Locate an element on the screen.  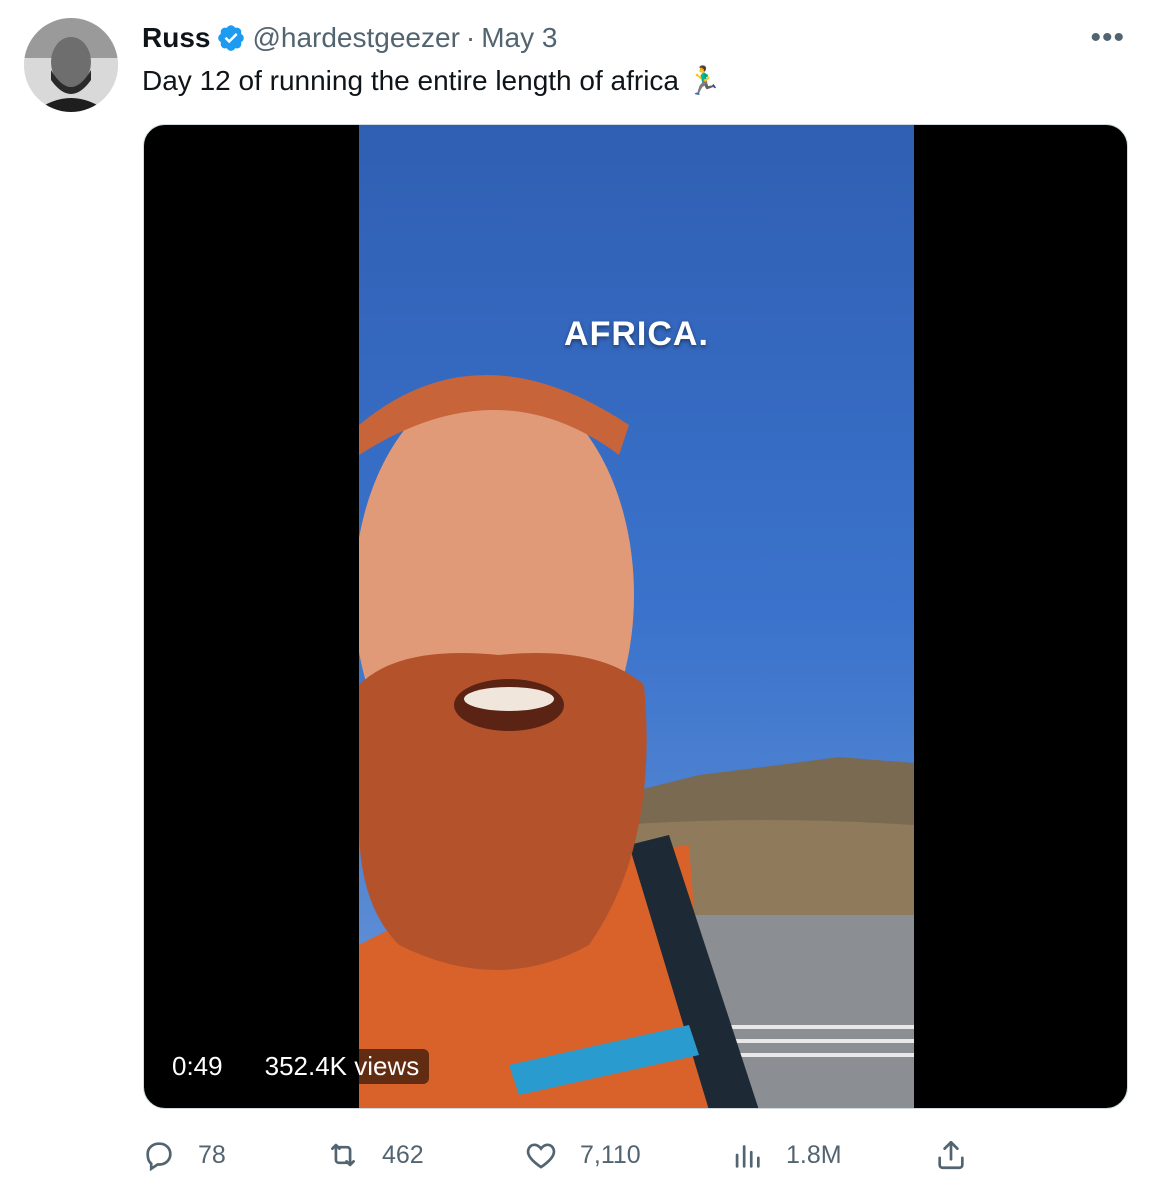
retweet-count: 462 is located at coordinates (403, 1154).